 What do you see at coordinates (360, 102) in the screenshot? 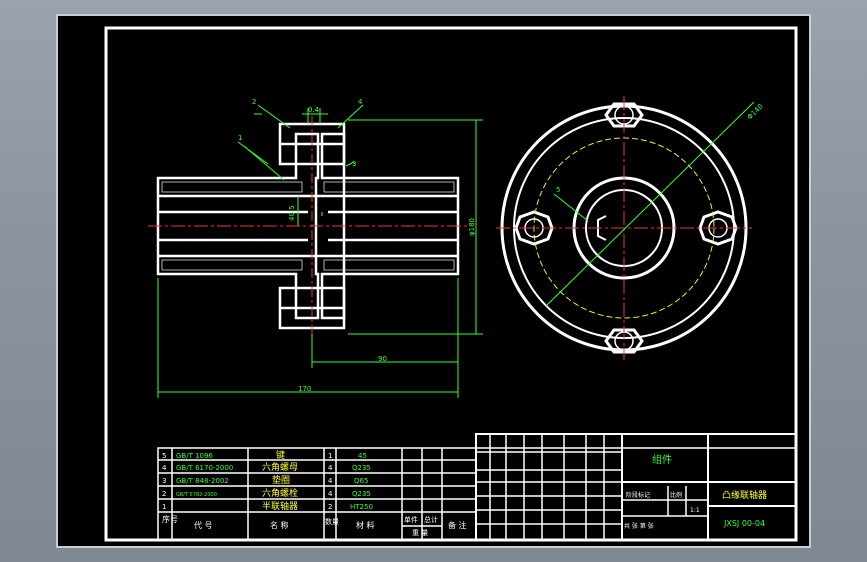
I see `balloon-4: 4` at bounding box center [360, 102].